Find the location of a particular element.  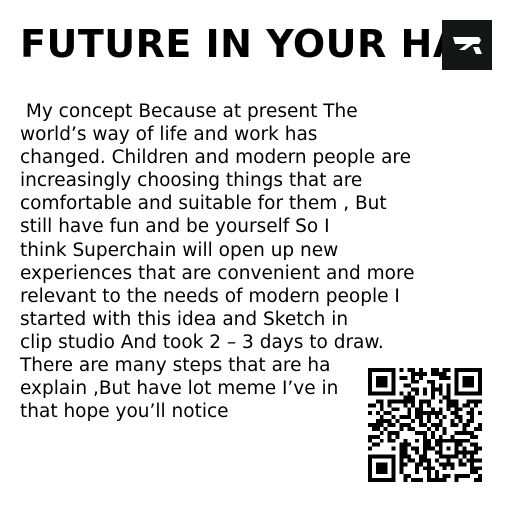

page-title: FUTURE IN YOUR HAN is located at coordinates (258, 44).